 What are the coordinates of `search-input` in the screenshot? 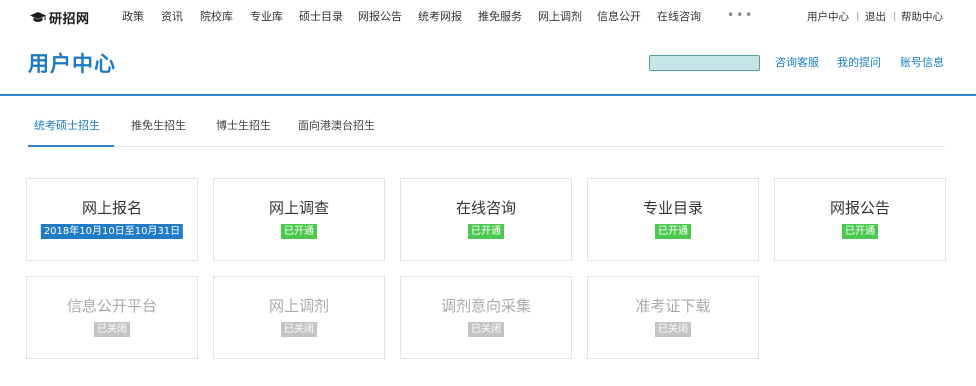 It's located at (704, 63).